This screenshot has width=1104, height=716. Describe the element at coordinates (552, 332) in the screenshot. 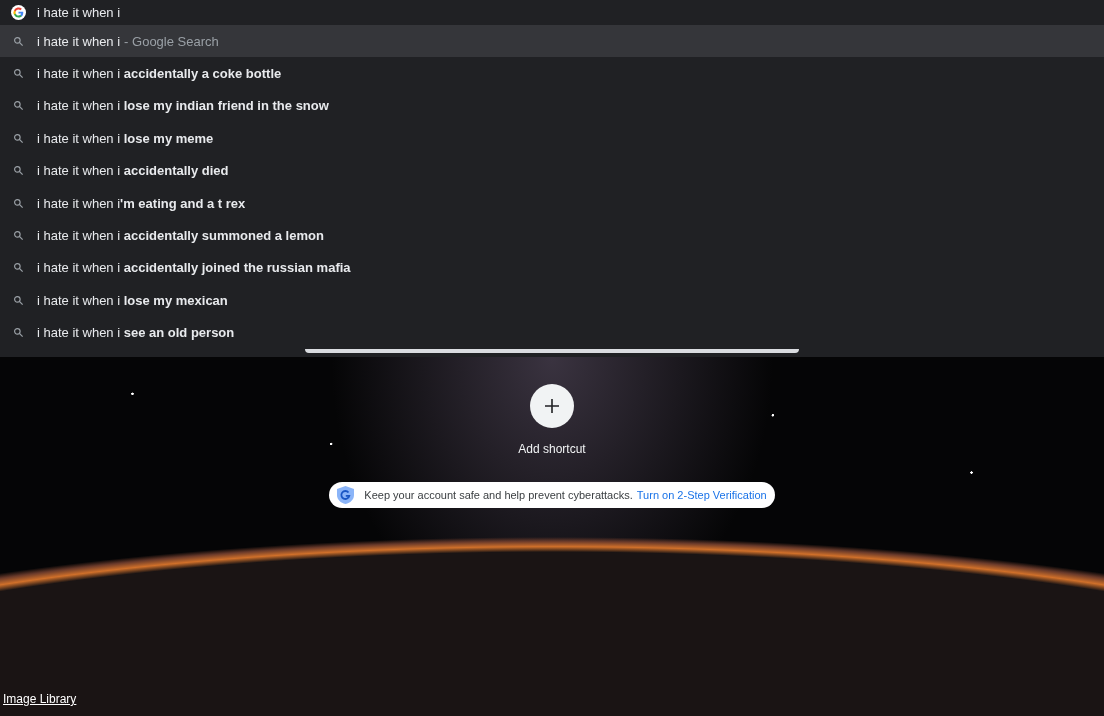

I see `suggestion-item: i hate it when i see an old person` at that location.